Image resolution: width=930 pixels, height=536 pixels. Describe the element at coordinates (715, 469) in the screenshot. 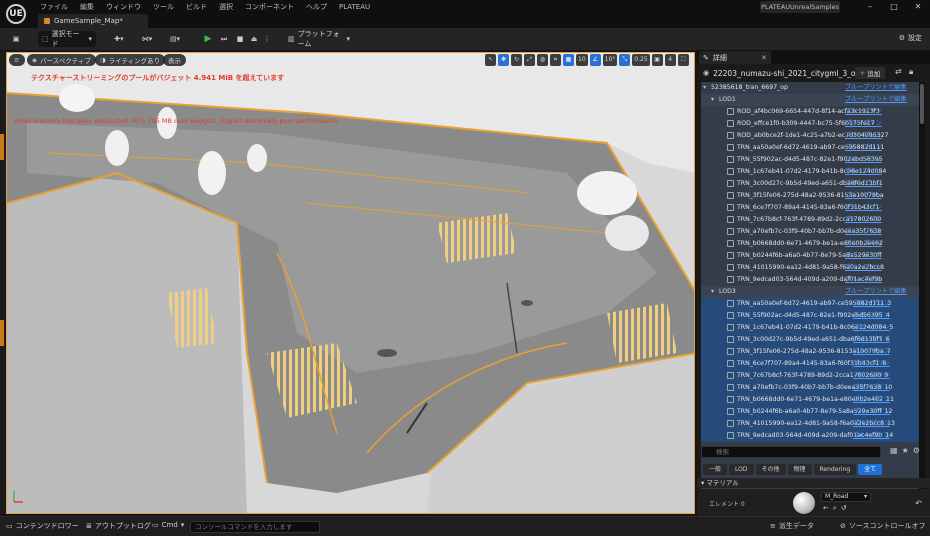

I see `filter-general: 一般` at that location.